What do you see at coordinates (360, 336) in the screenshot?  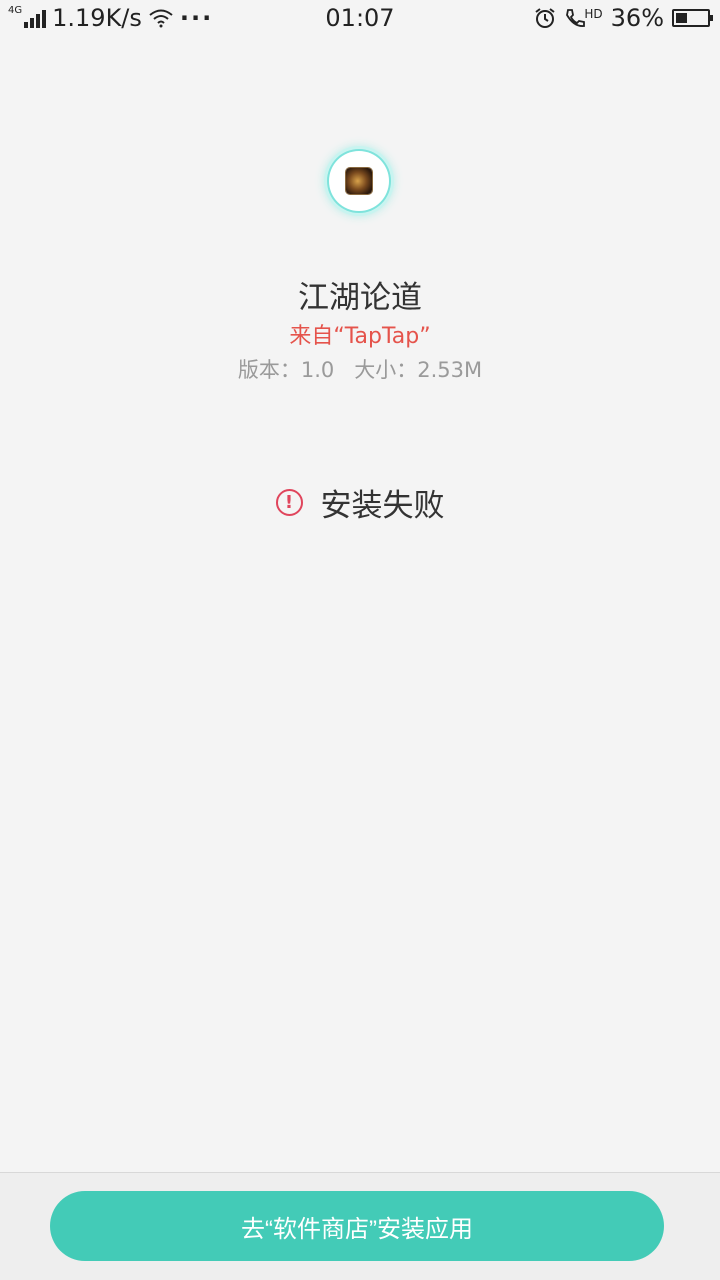 I see `app-source: 来自“TapTap”` at bounding box center [360, 336].